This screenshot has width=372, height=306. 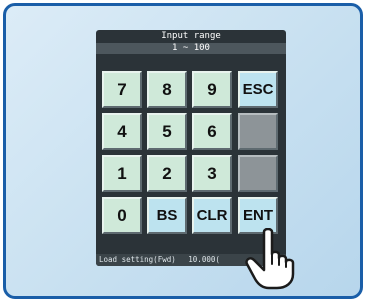 I want to click on key-8: 8, so click(x=167, y=89).